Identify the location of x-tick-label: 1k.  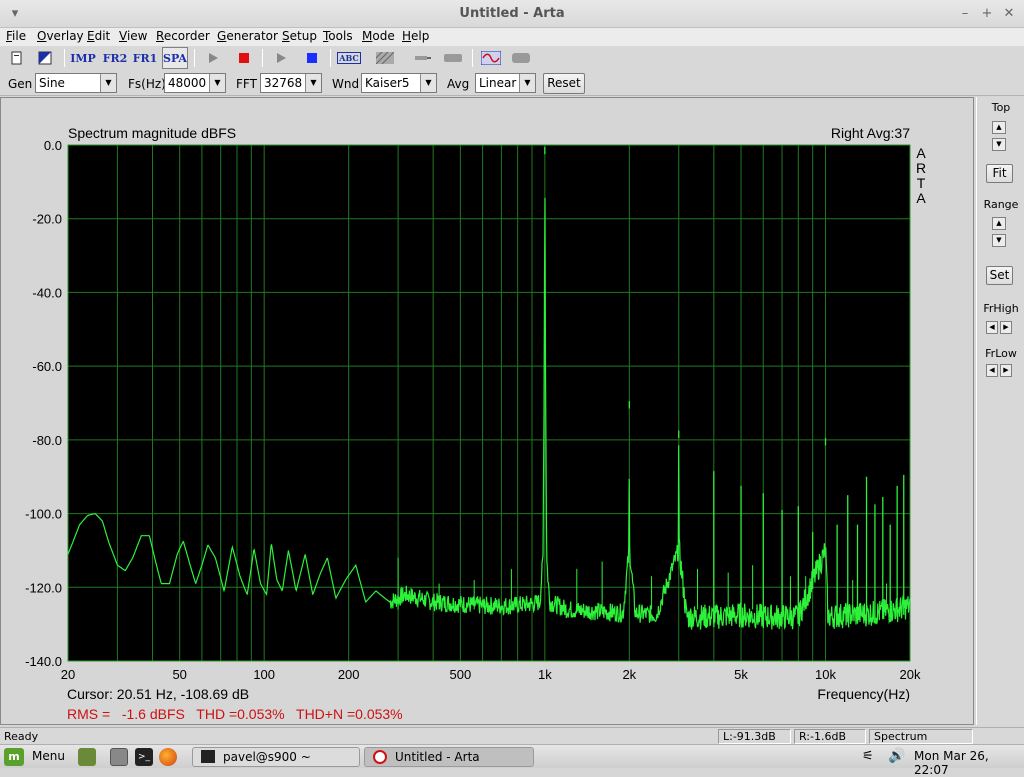
(545, 674).